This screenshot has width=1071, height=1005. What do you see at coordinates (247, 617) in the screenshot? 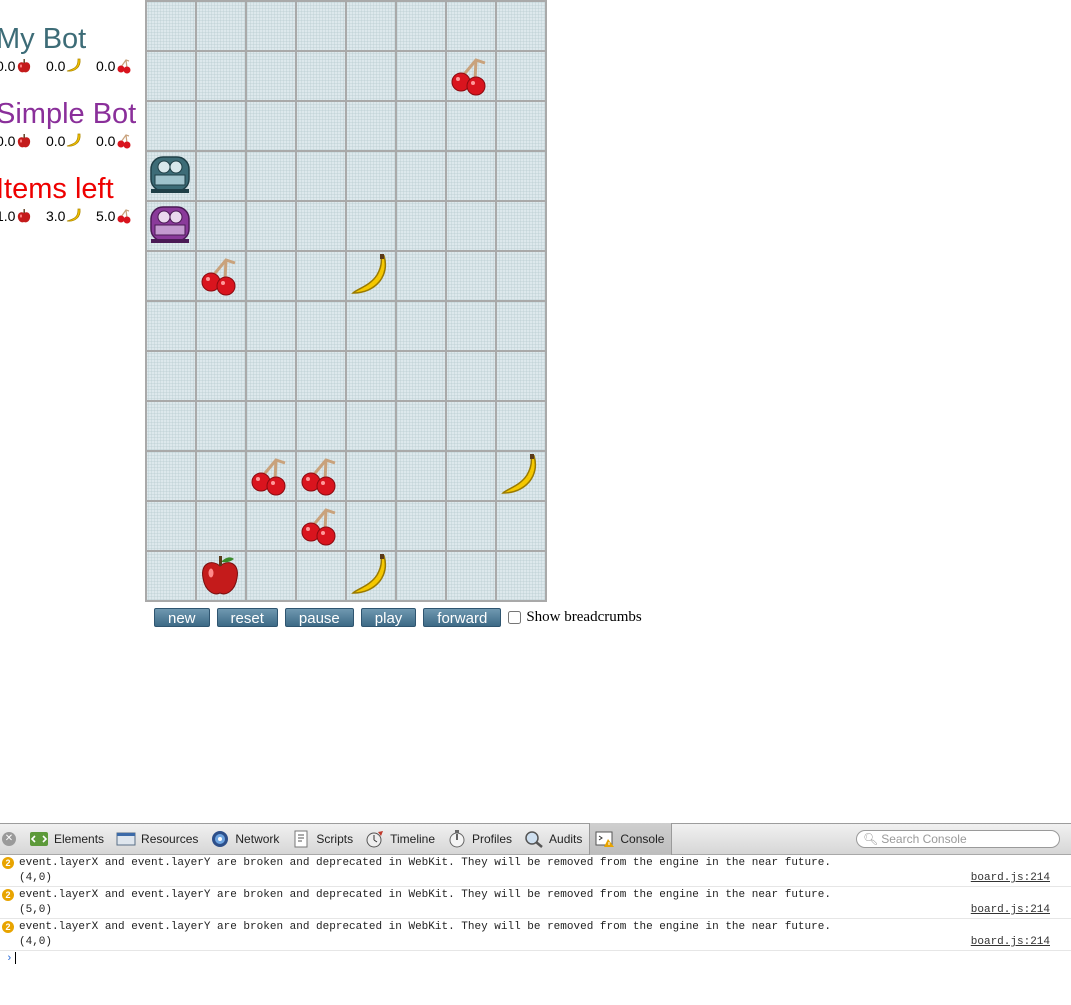
I see `reset-button: reset` at bounding box center [247, 617].